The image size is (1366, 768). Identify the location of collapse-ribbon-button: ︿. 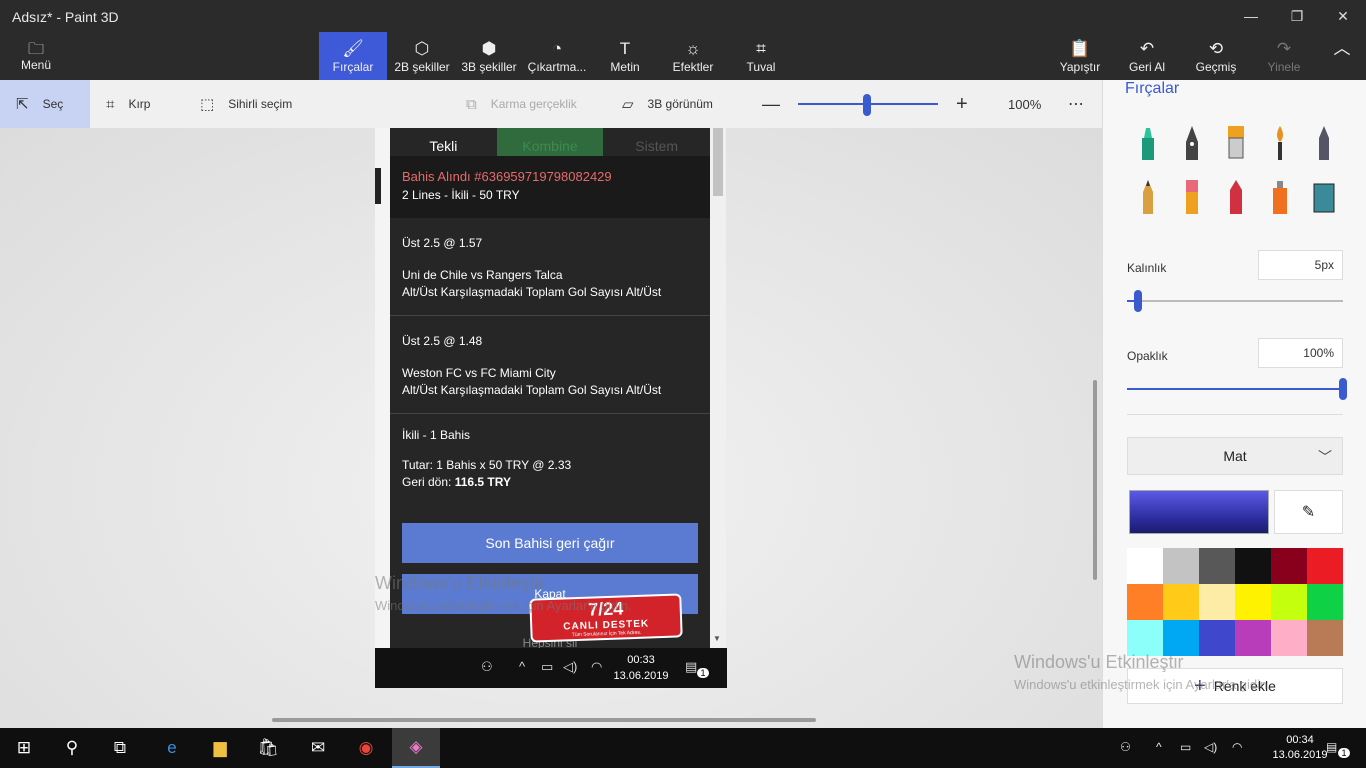
(1342, 56).